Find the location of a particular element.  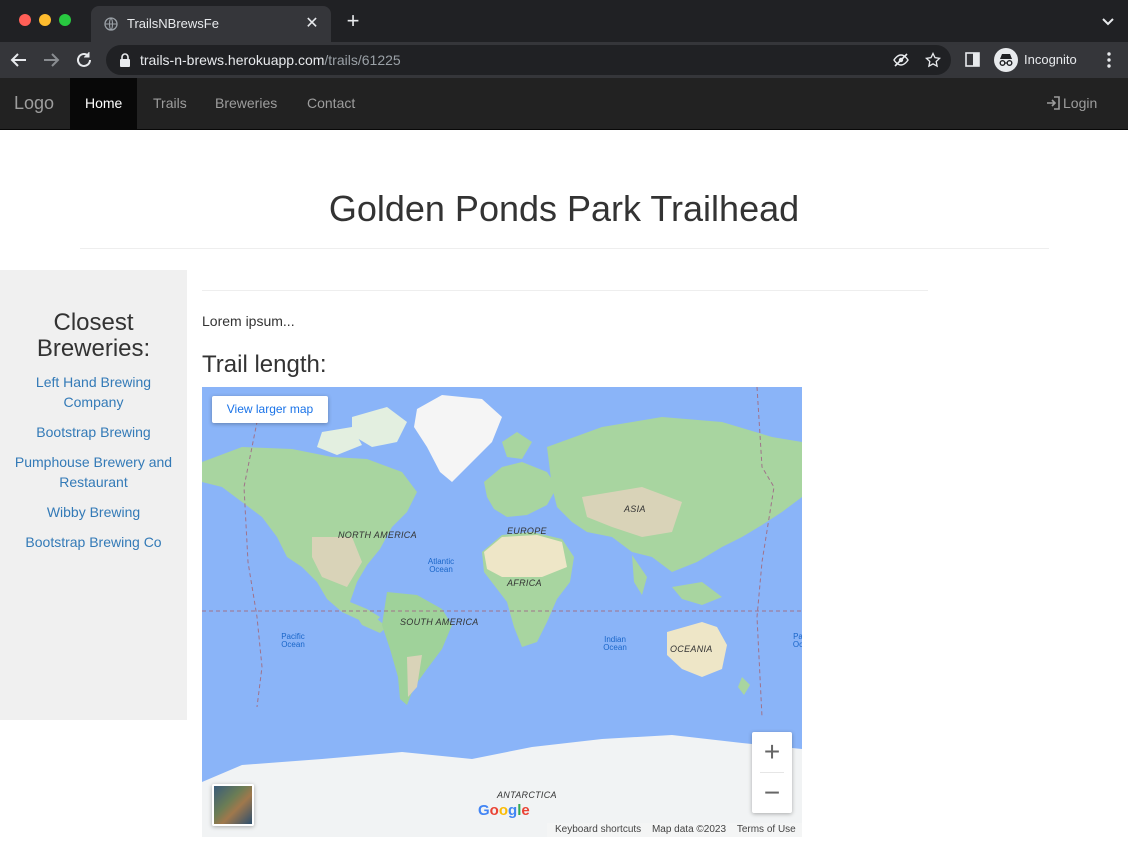

login-link: Login is located at coordinates (1071, 103).